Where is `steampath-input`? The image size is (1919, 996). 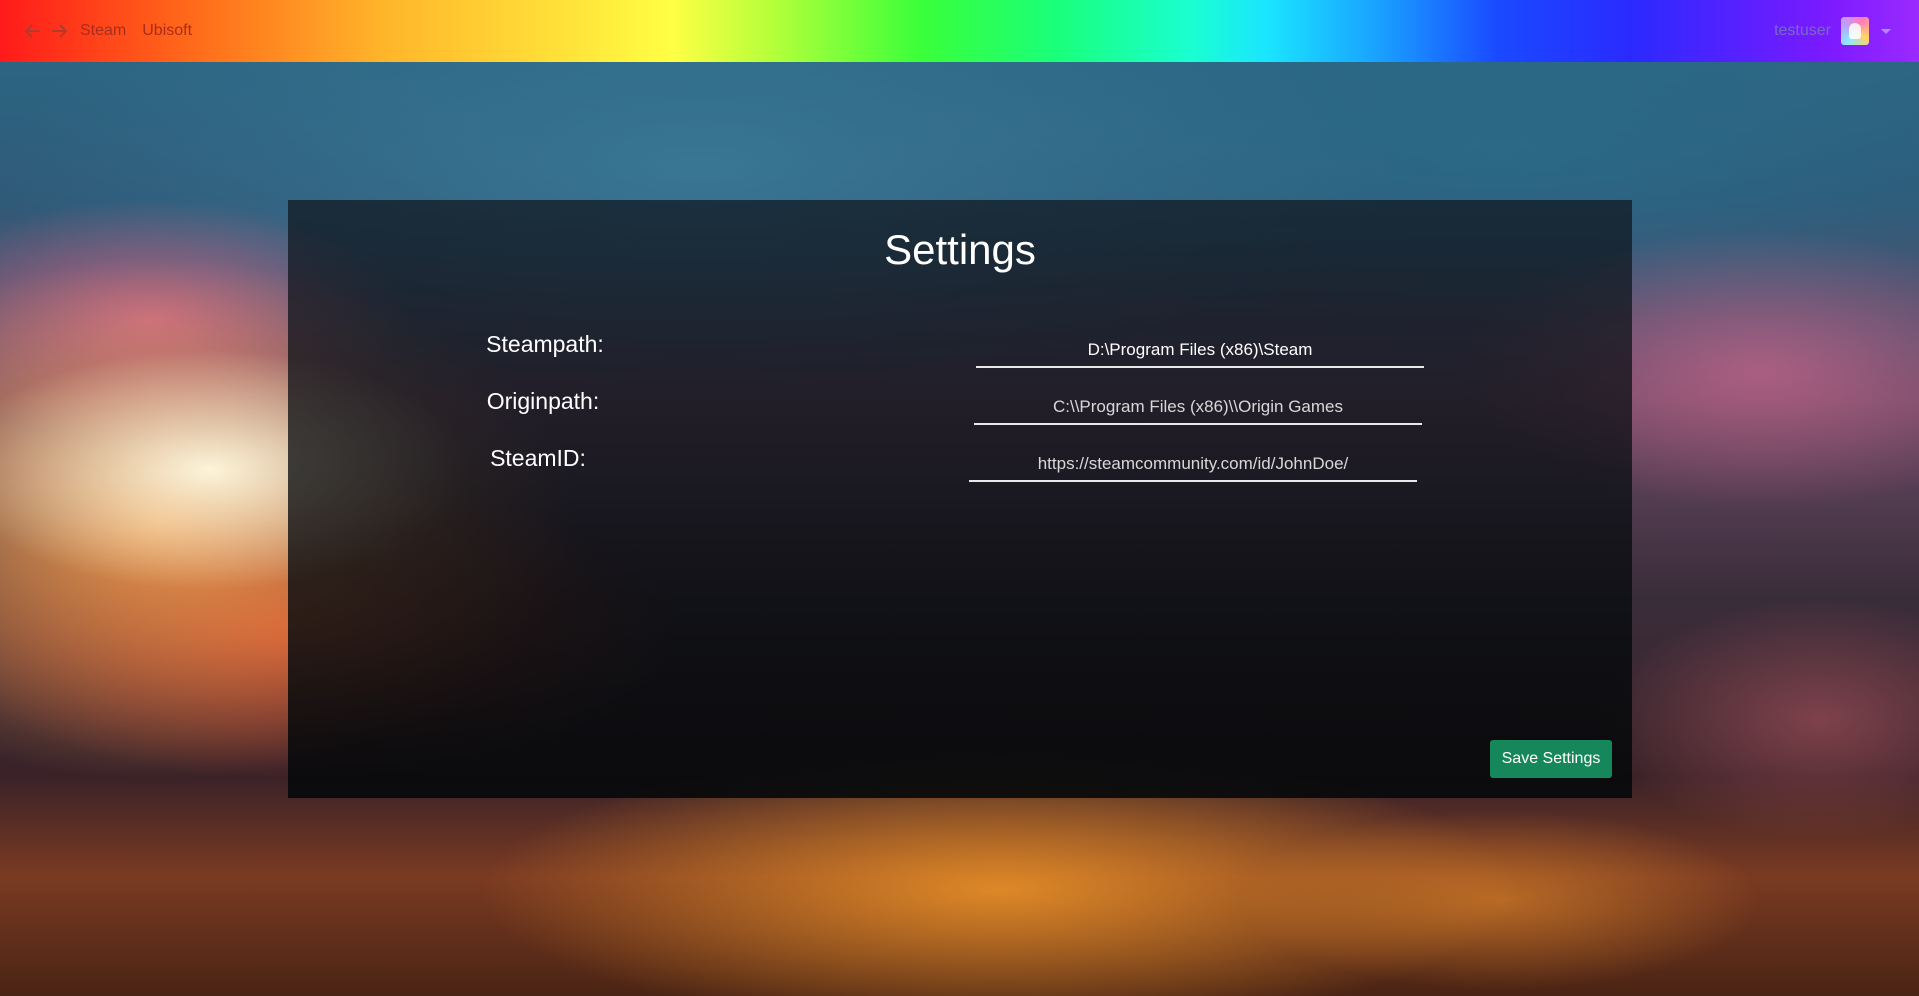 steampath-input is located at coordinates (1200, 351).